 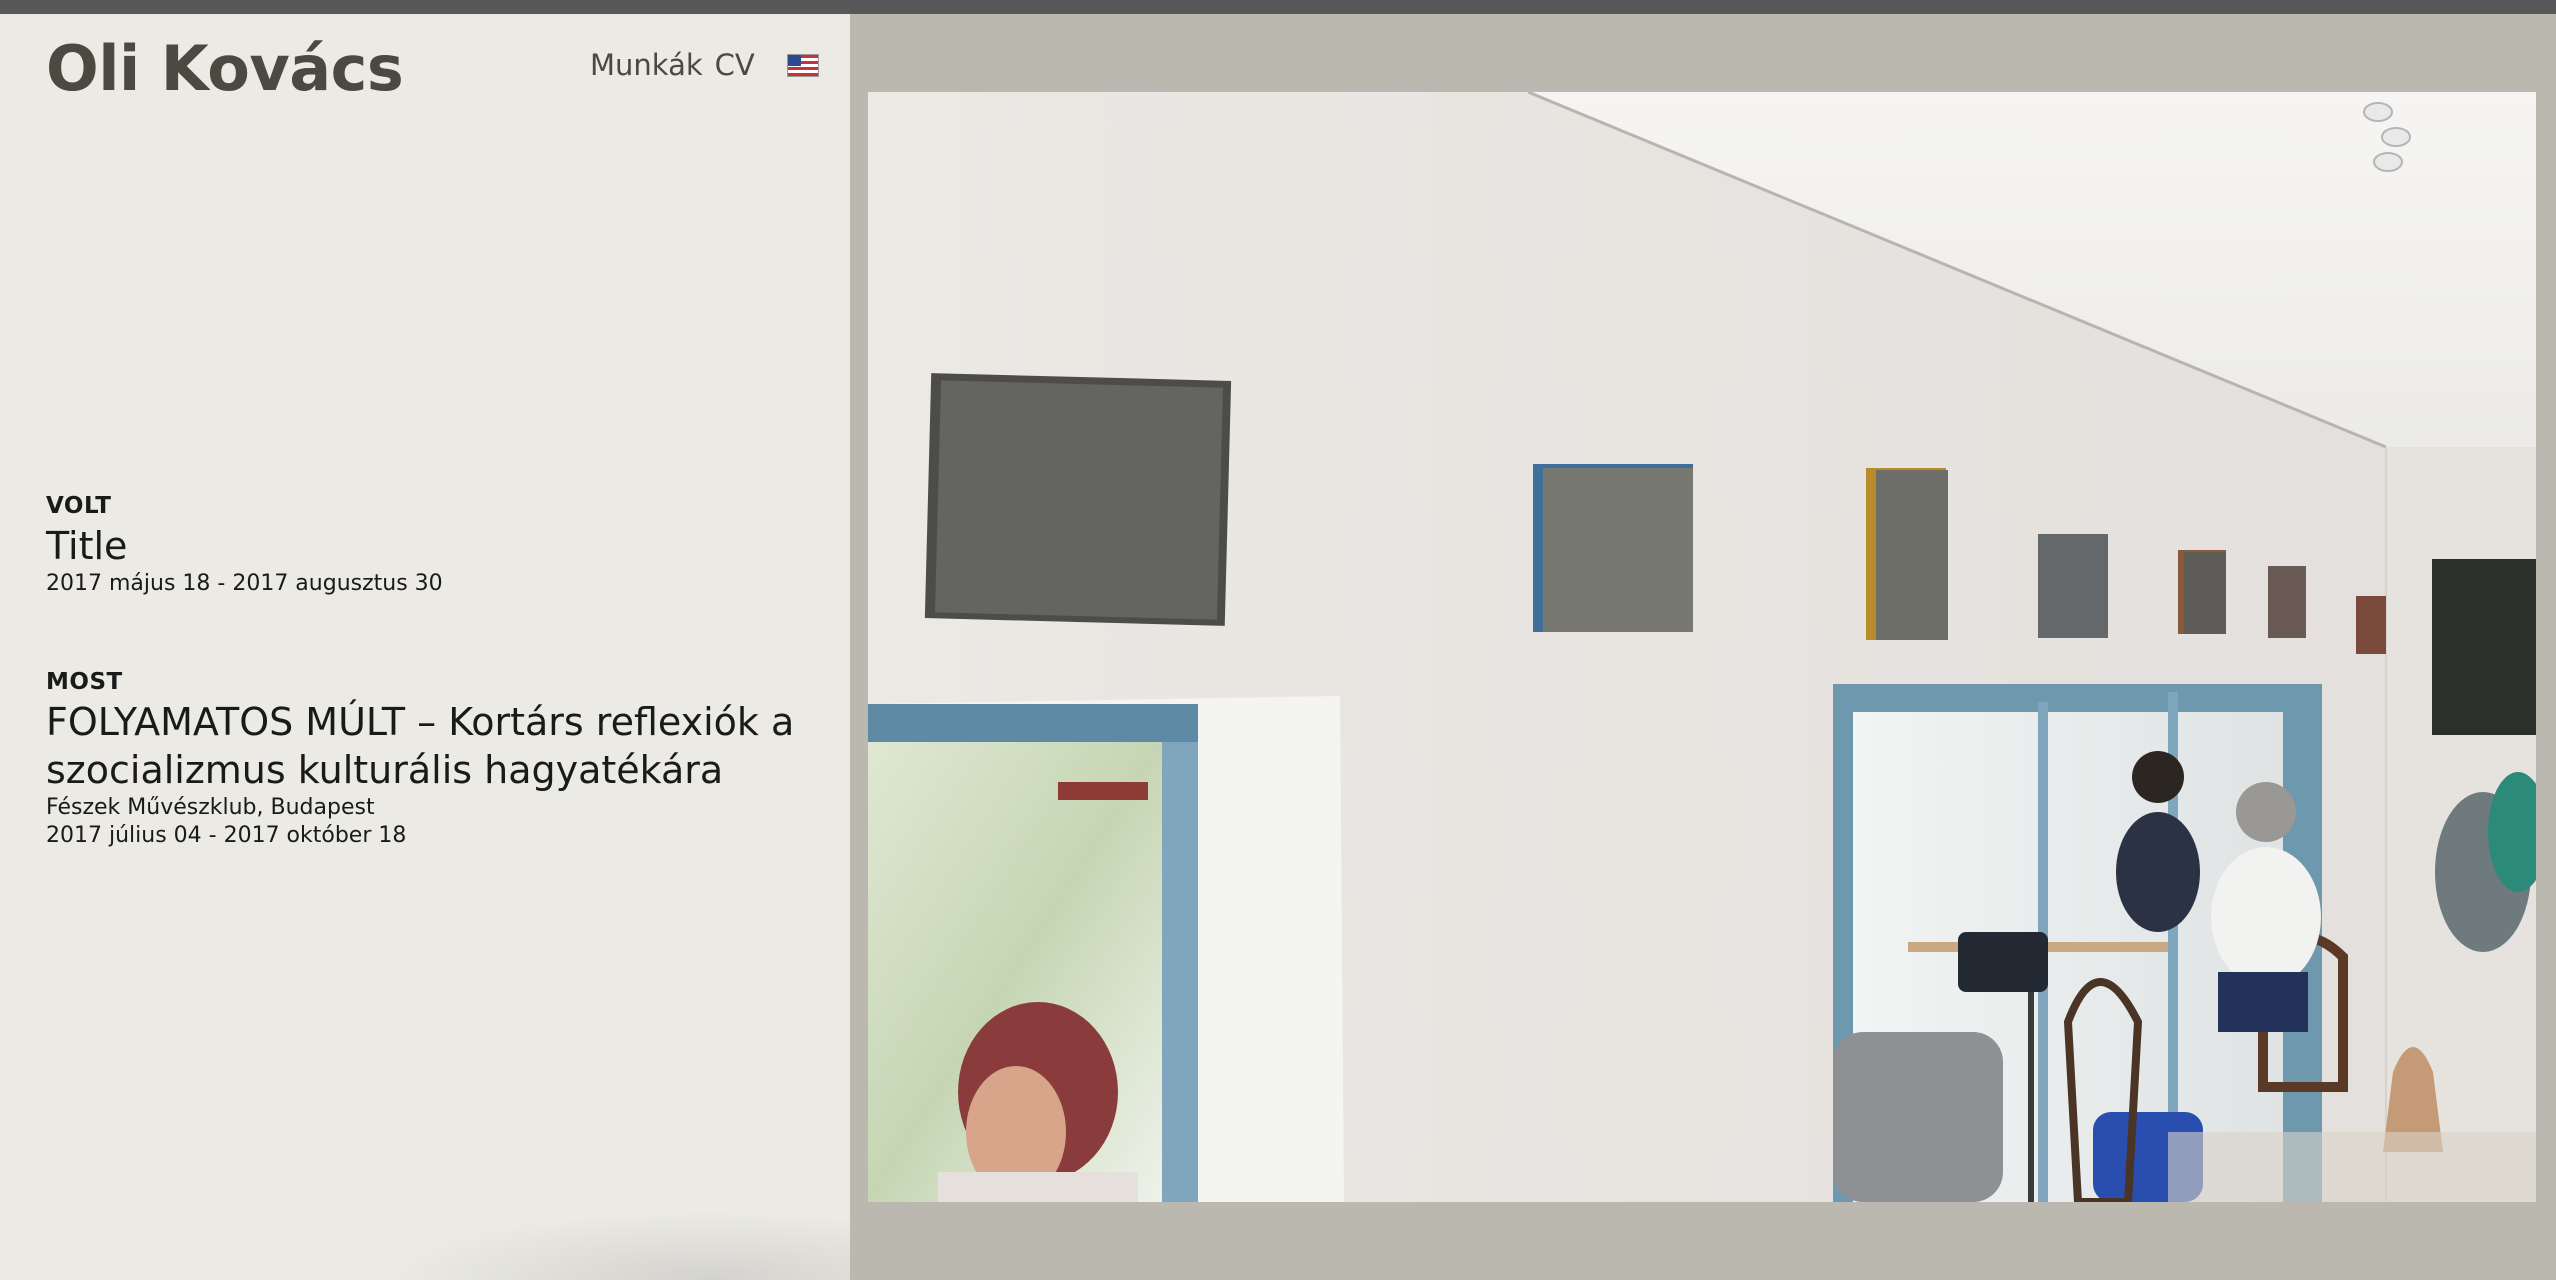 I want to click on nav-link-munkak: Munkák, so click(x=646, y=65).